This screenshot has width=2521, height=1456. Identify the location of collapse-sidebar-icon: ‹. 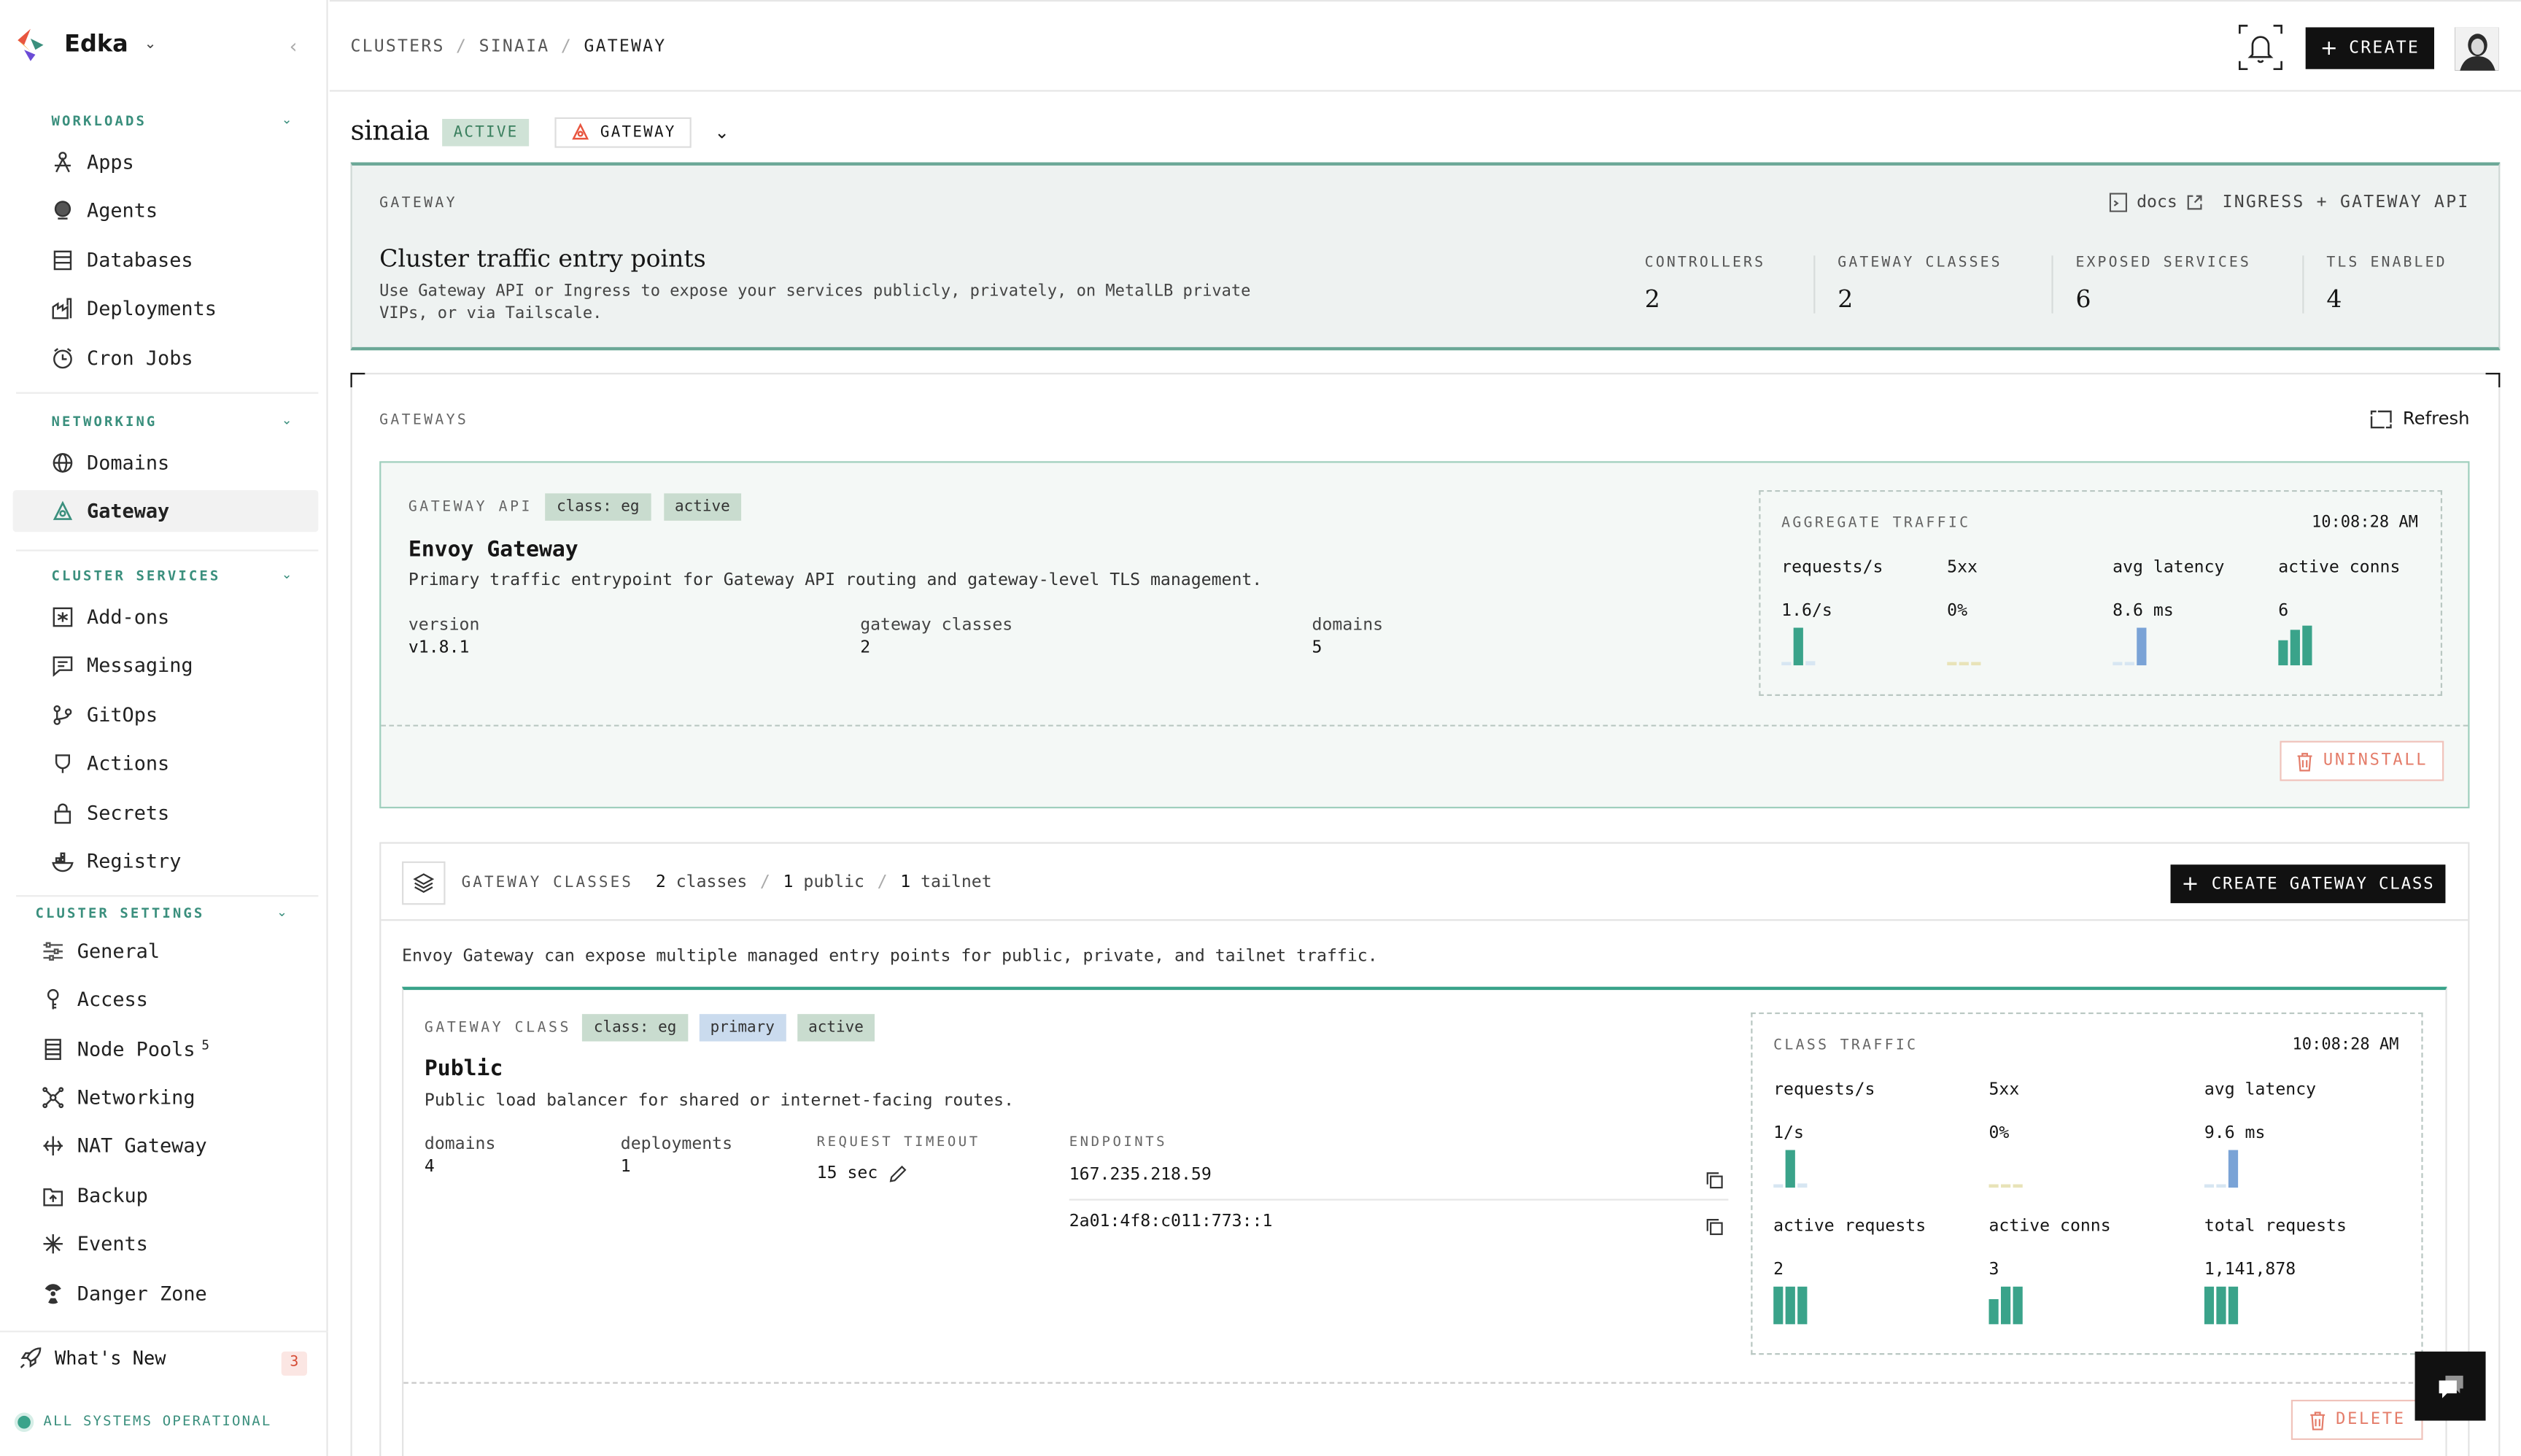
(294, 46).